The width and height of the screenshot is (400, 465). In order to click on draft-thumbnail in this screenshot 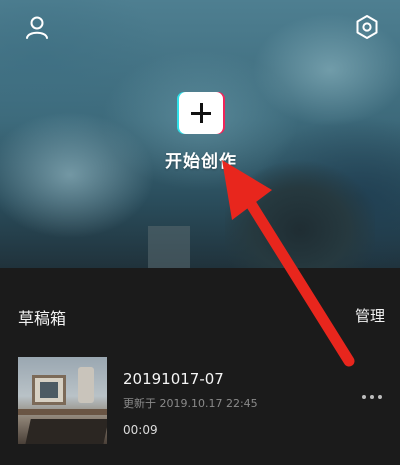, I will do `click(62, 400)`.